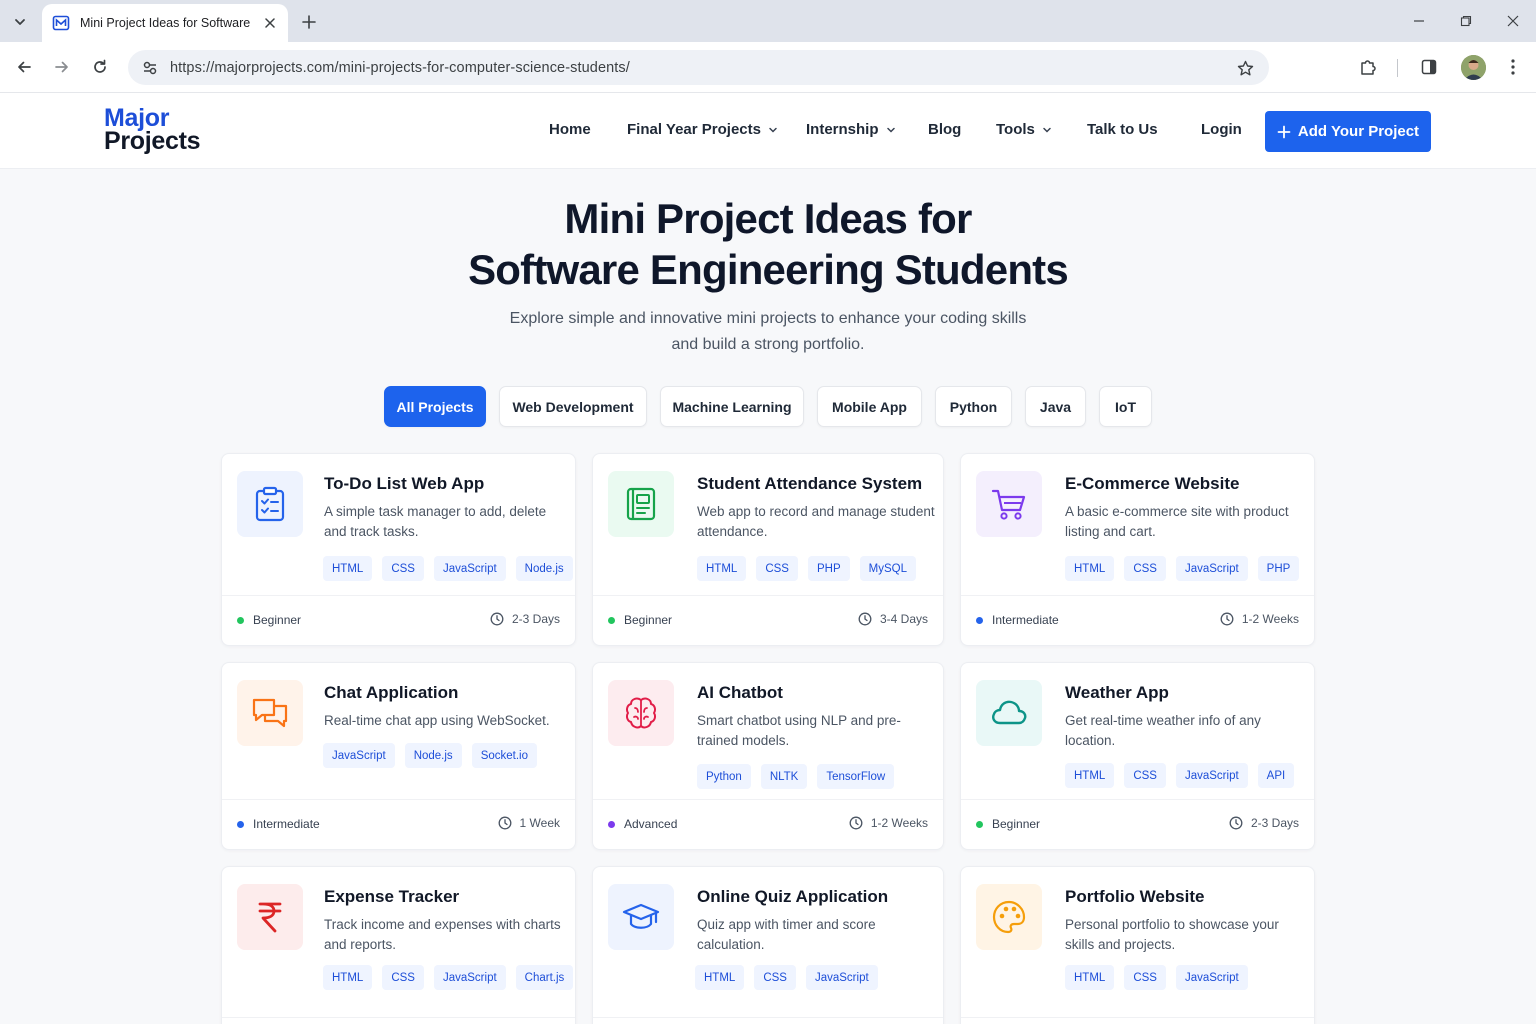  I want to click on card-footer-divider, so click(768, 1017).